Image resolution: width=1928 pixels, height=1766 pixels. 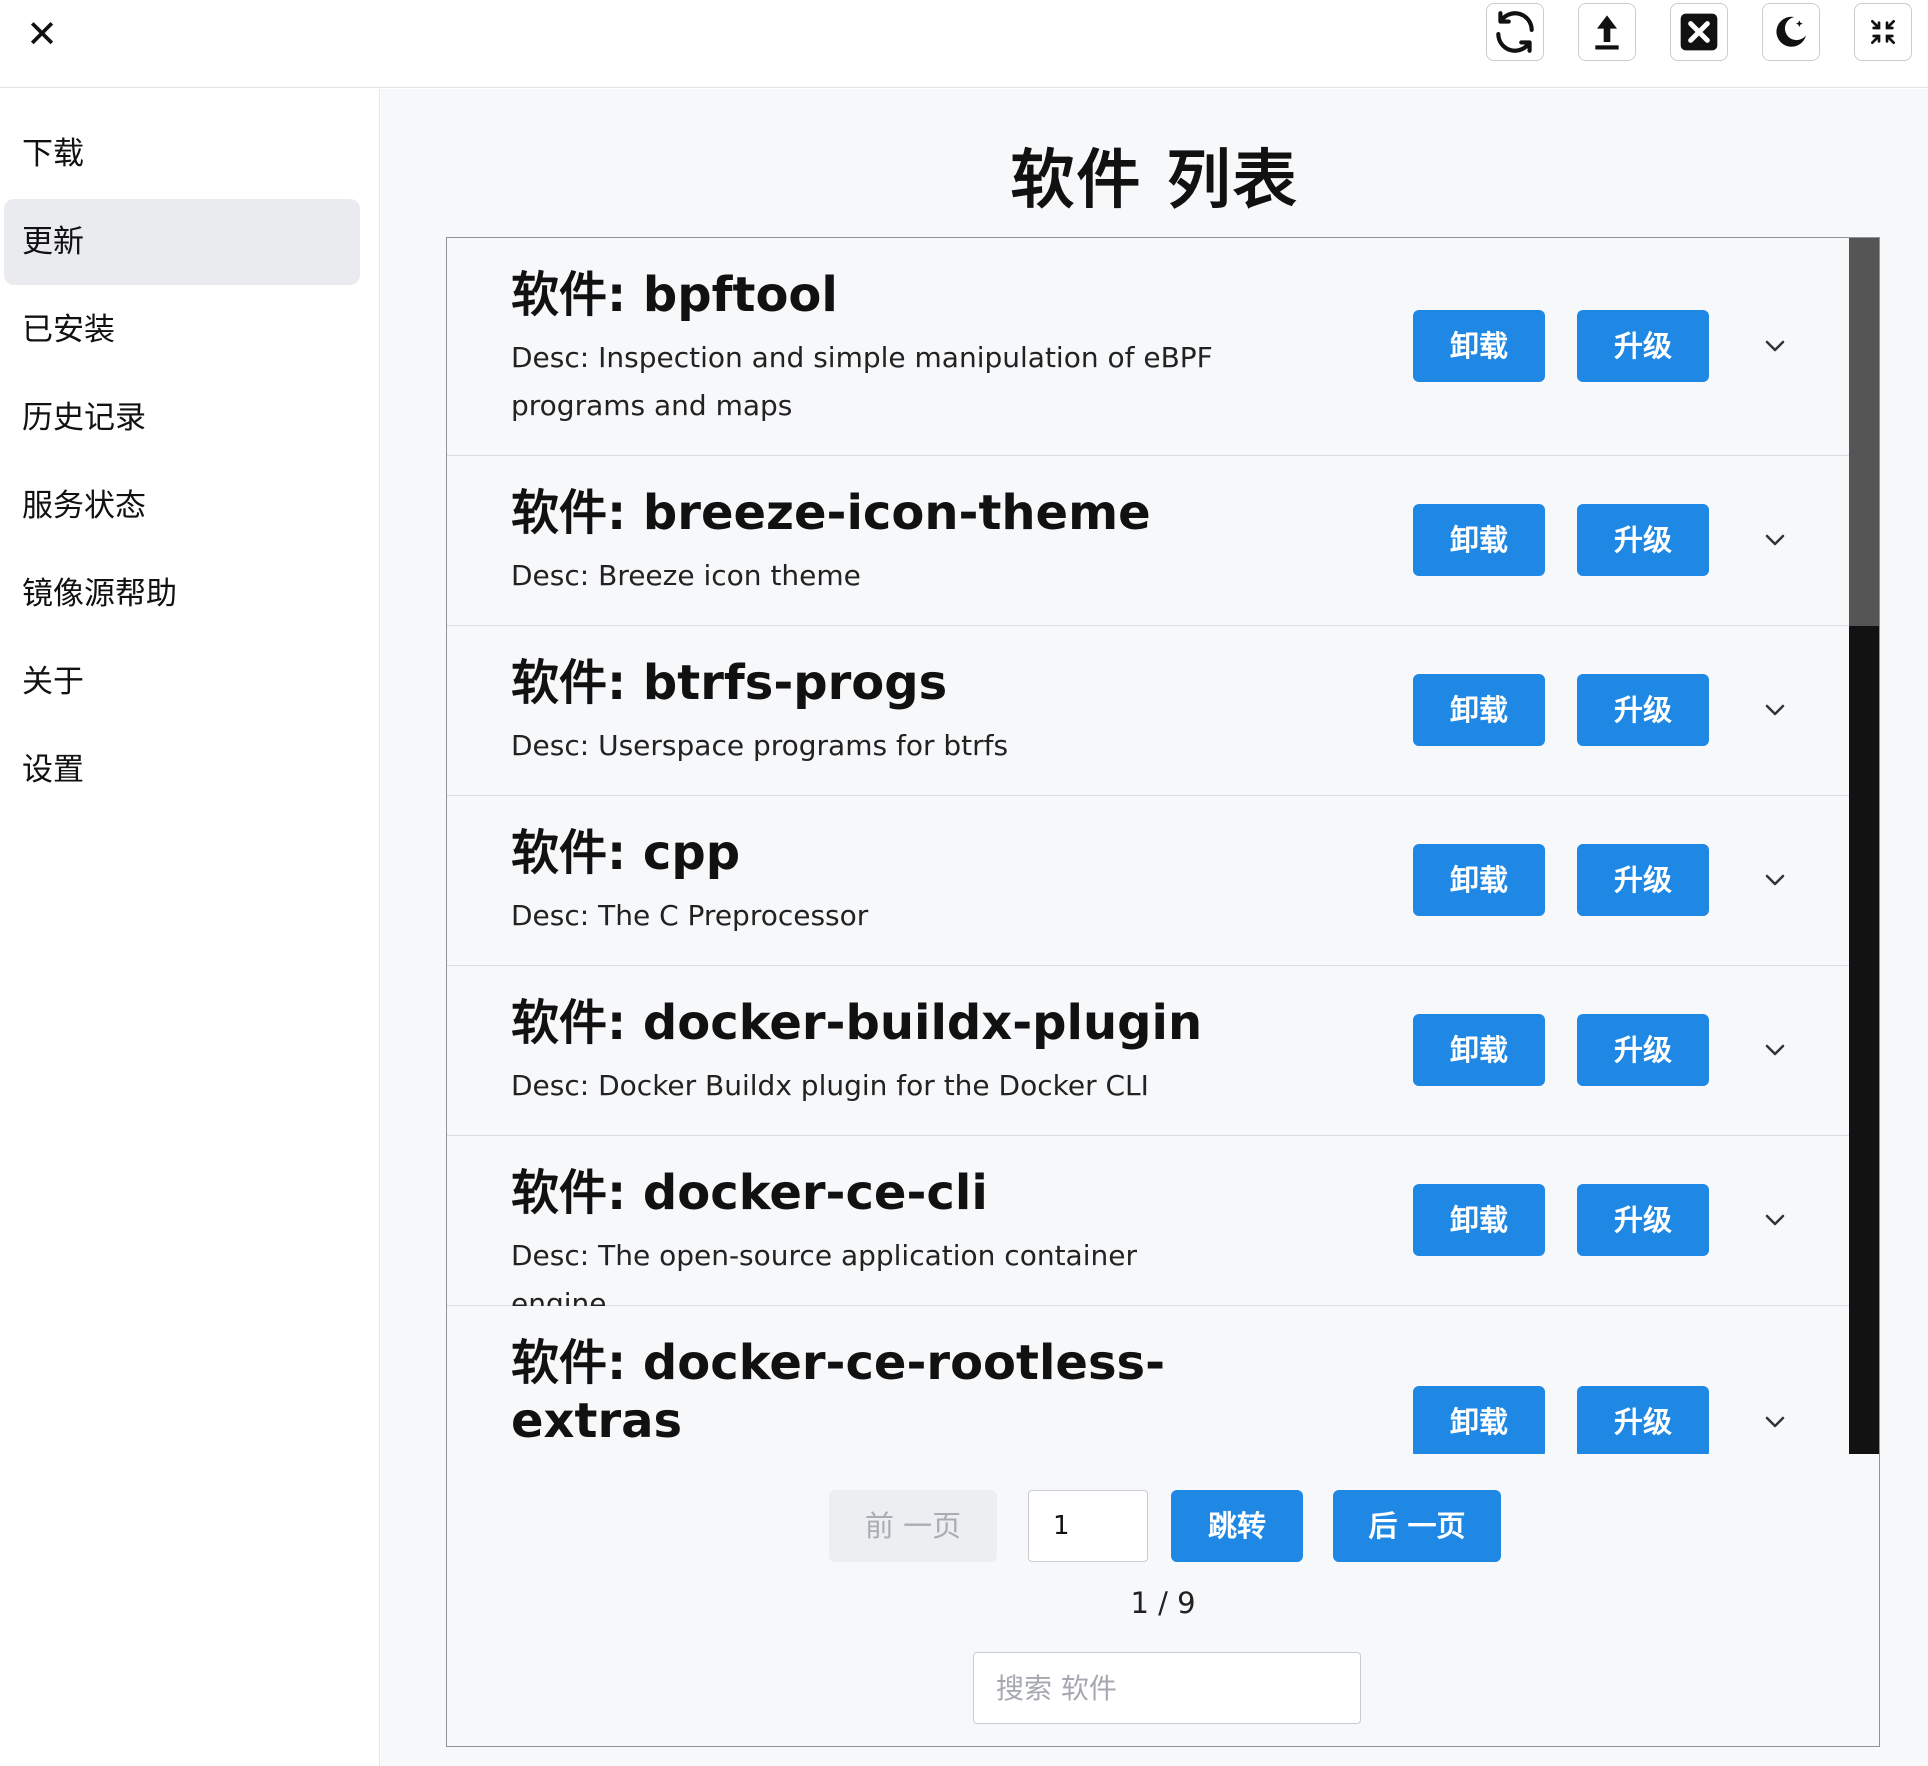 What do you see at coordinates (857, 1023) in the screenshot?
I see `package-name: 软件: docker-buildx-plugin` at bounding box center [857, 1023].